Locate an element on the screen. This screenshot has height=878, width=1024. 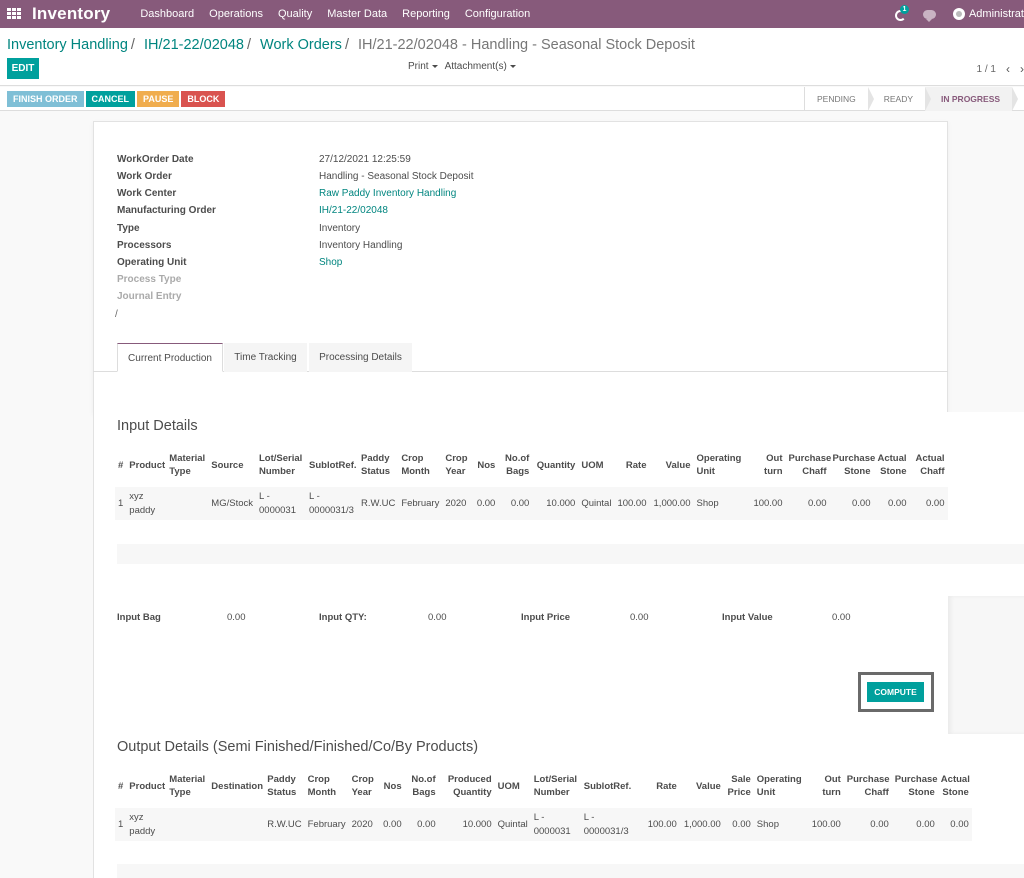
finish-order-button: FINISH ORDER is located at coordinates (45, 99).